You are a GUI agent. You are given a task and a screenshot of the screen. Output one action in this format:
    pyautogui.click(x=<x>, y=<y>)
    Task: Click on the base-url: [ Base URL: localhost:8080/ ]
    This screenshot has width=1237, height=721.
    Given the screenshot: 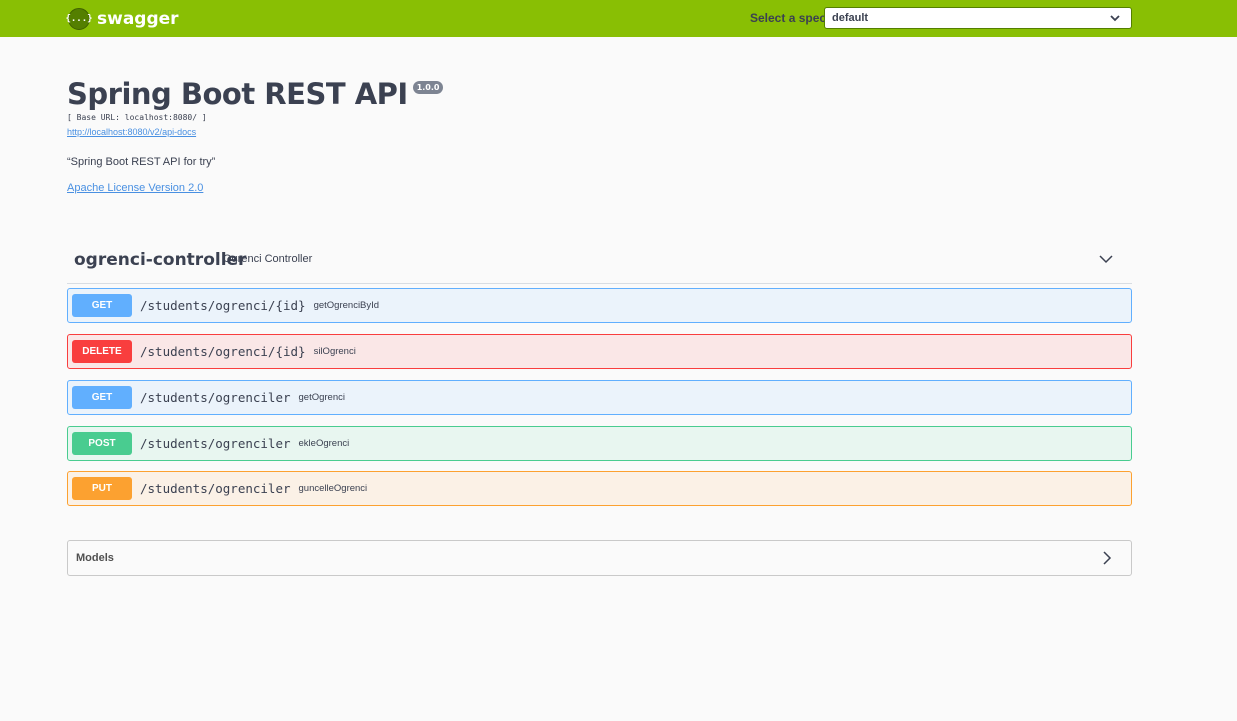 What is the action you would take?
    pyautogui.click(x=137, y=117)
    